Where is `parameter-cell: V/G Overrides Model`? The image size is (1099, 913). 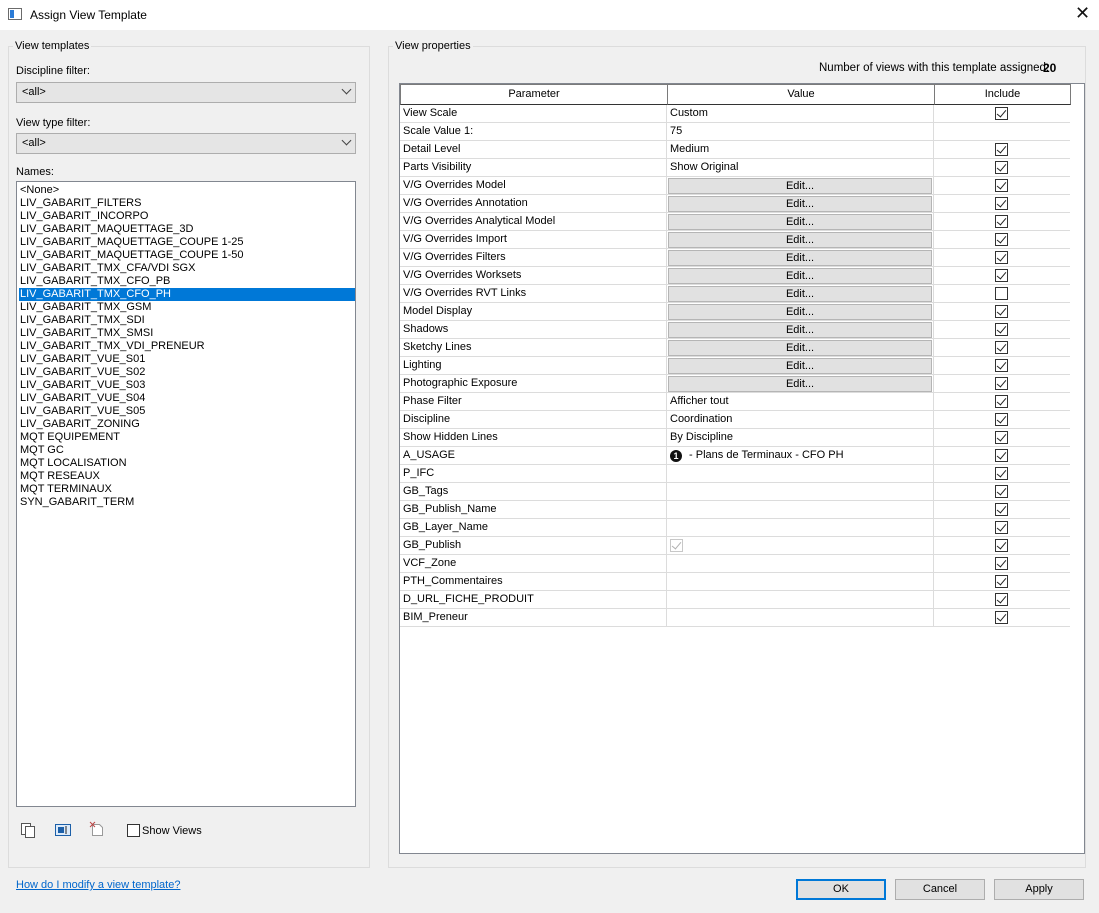 parameter-cell: V/G Overrides Model is located at coordinates (533, 186).